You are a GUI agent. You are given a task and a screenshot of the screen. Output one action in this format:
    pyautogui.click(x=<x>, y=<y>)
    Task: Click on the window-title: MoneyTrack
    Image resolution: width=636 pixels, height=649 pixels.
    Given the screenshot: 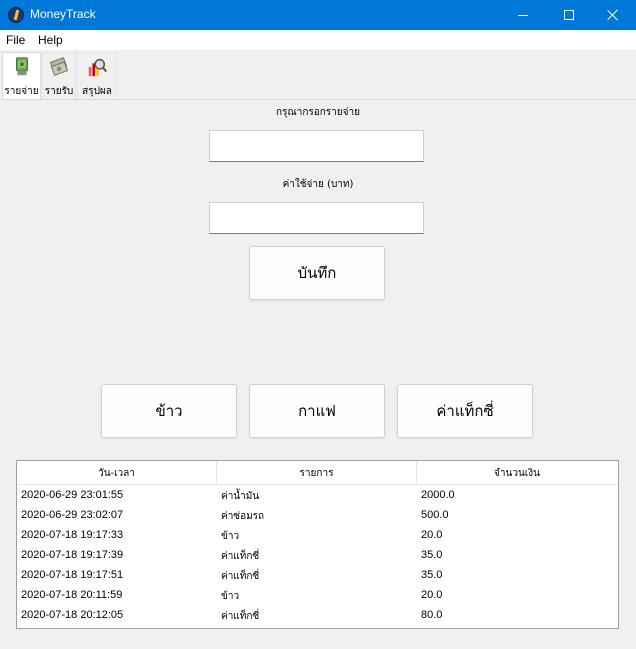 What is the action you would take?
    pyautogui.click(x=63, y=14)
    